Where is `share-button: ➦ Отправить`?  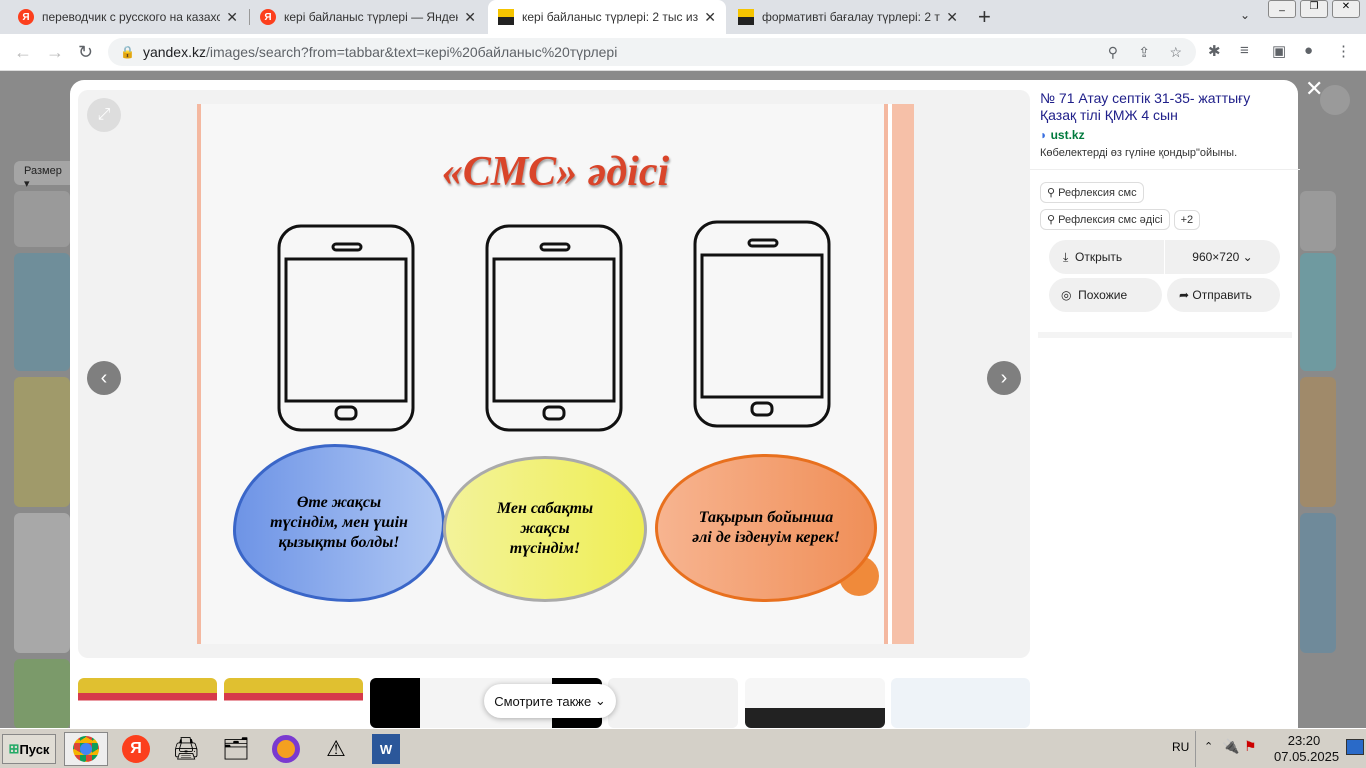 share-button: ➦ Отправить is located at coordinates (1223, 295).